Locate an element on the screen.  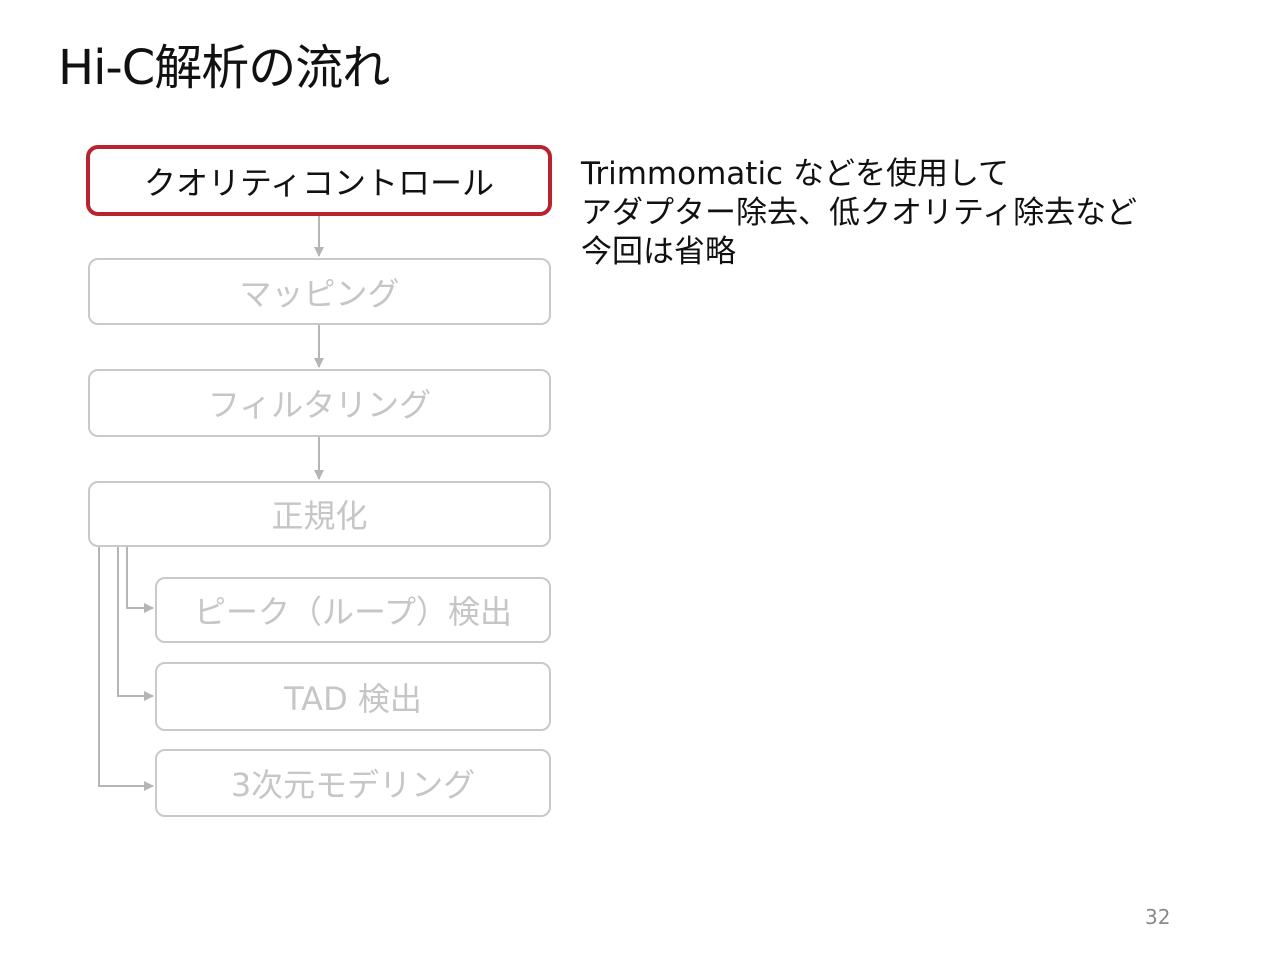
step-tad-detection: TAD 検出 is located at coordinates (353, 696).